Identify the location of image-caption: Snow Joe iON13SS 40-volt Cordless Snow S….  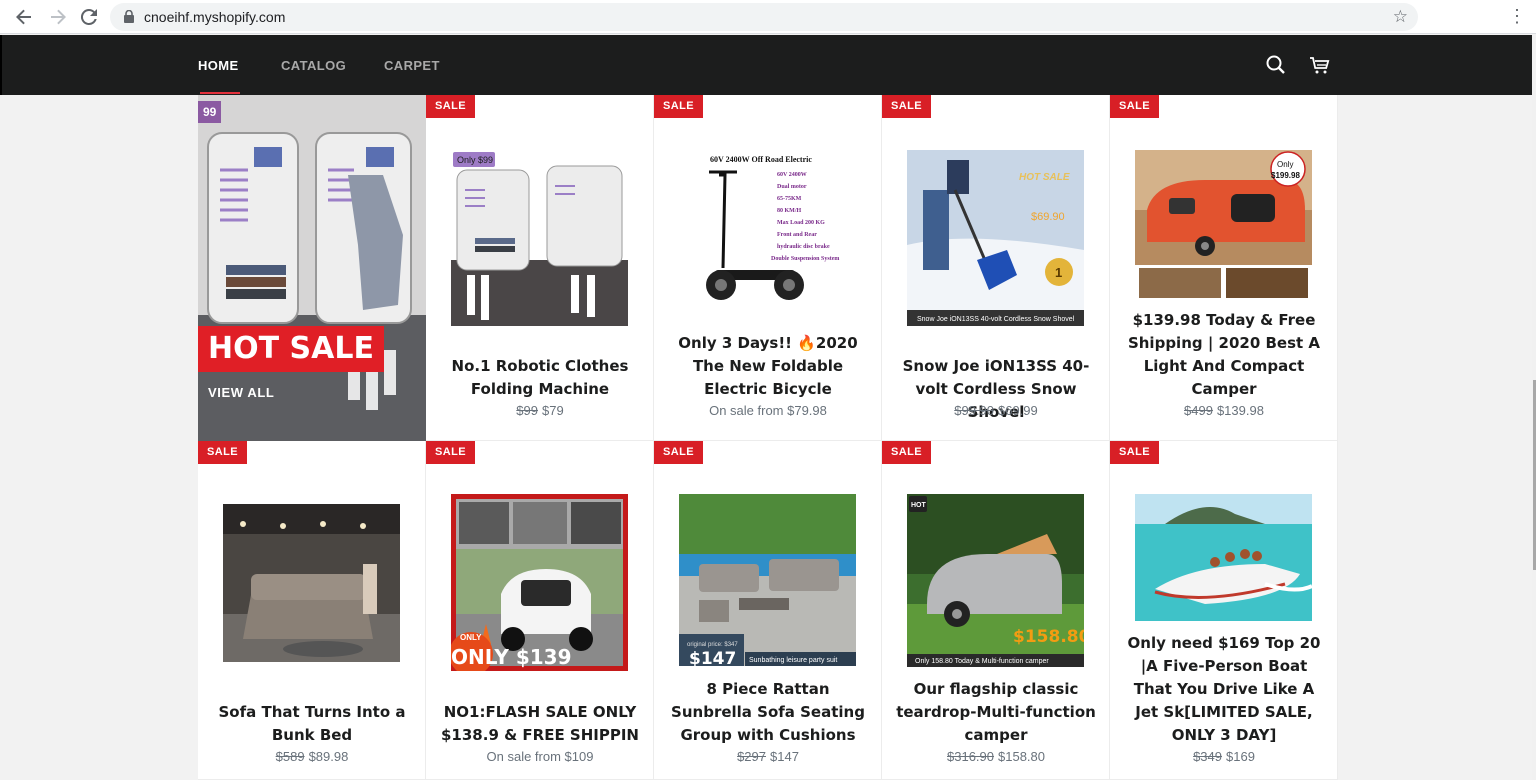
(996, 319).